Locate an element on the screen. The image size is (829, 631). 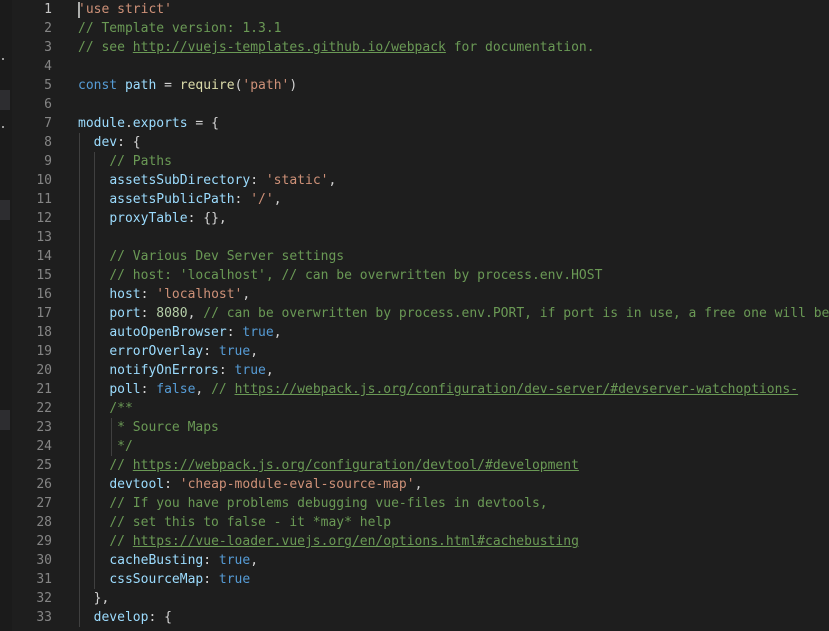
line-number: 8 is located at coordinates (48, 142).